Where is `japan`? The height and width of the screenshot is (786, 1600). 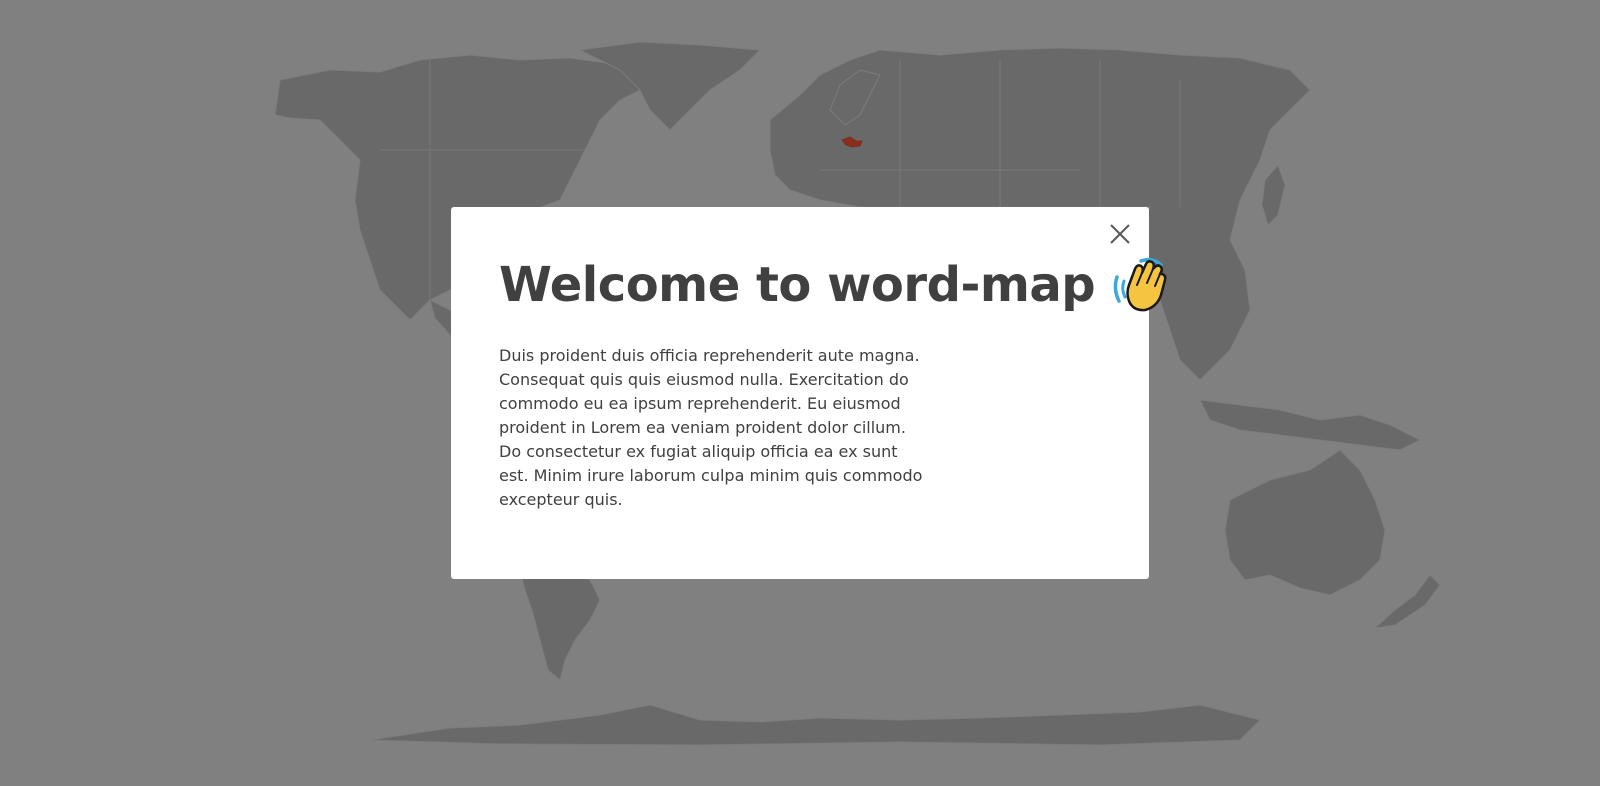
japan is located at coordinates (1273, 195).